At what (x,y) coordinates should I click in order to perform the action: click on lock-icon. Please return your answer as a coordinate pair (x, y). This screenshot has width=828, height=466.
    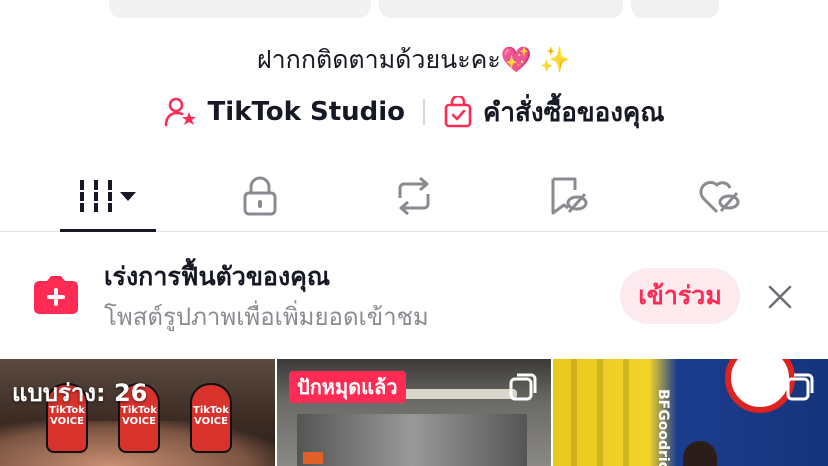
    Looking at the image, I should click on (260, 196).